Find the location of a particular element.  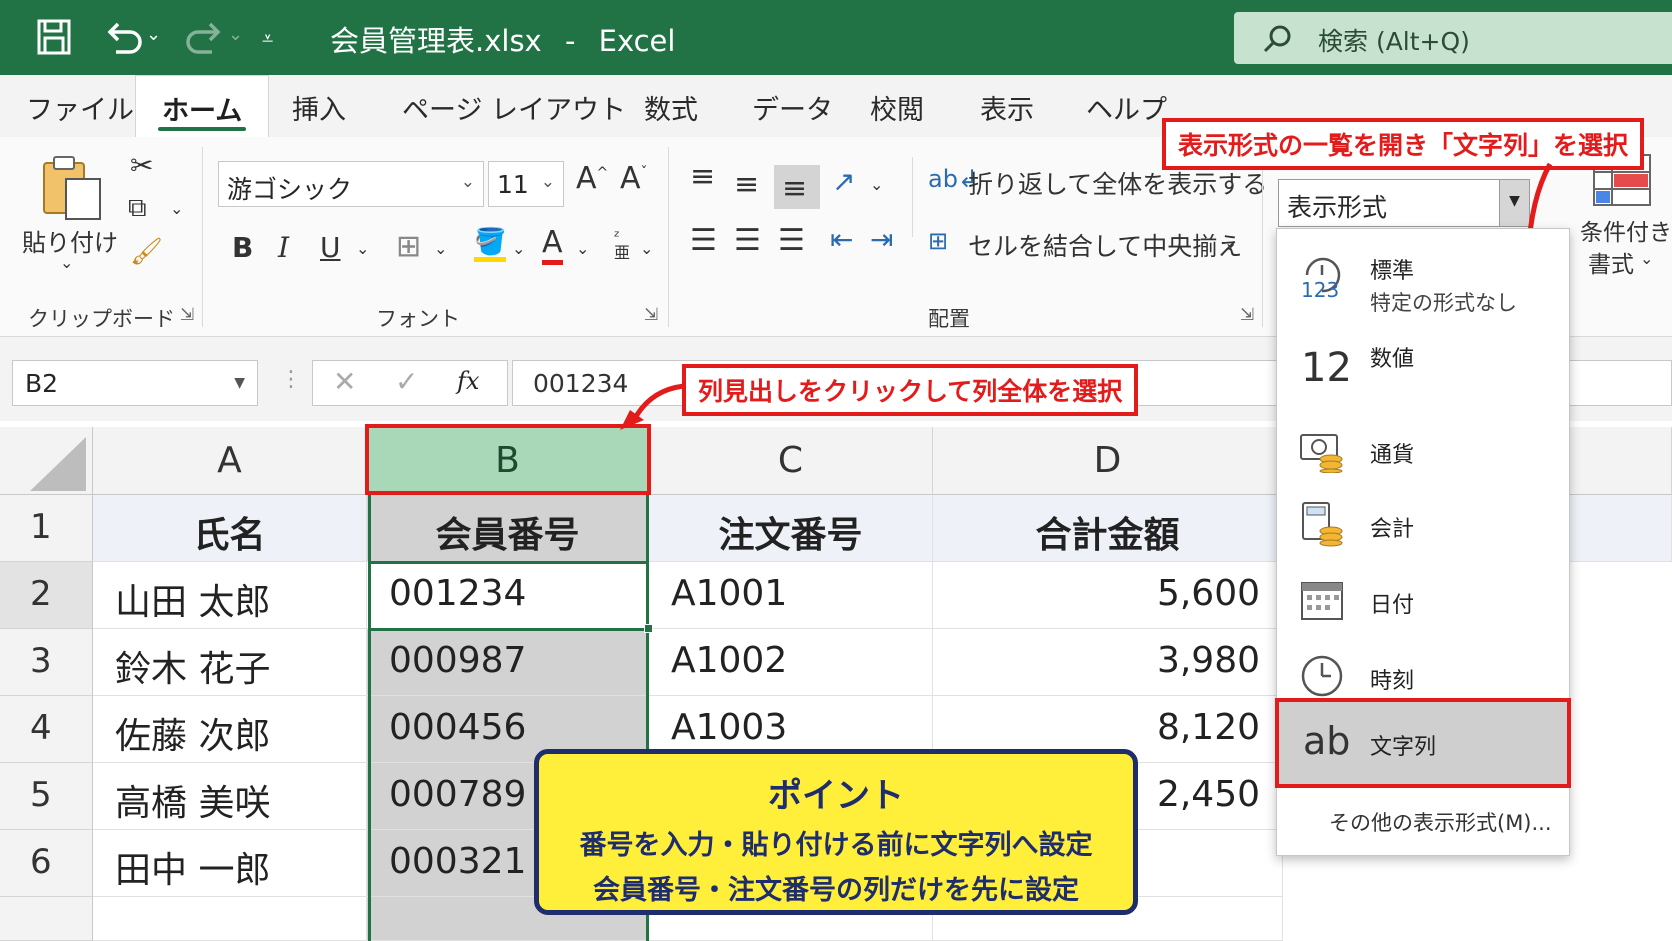

row-header-4: 4 is located at coordinates (46, 729).